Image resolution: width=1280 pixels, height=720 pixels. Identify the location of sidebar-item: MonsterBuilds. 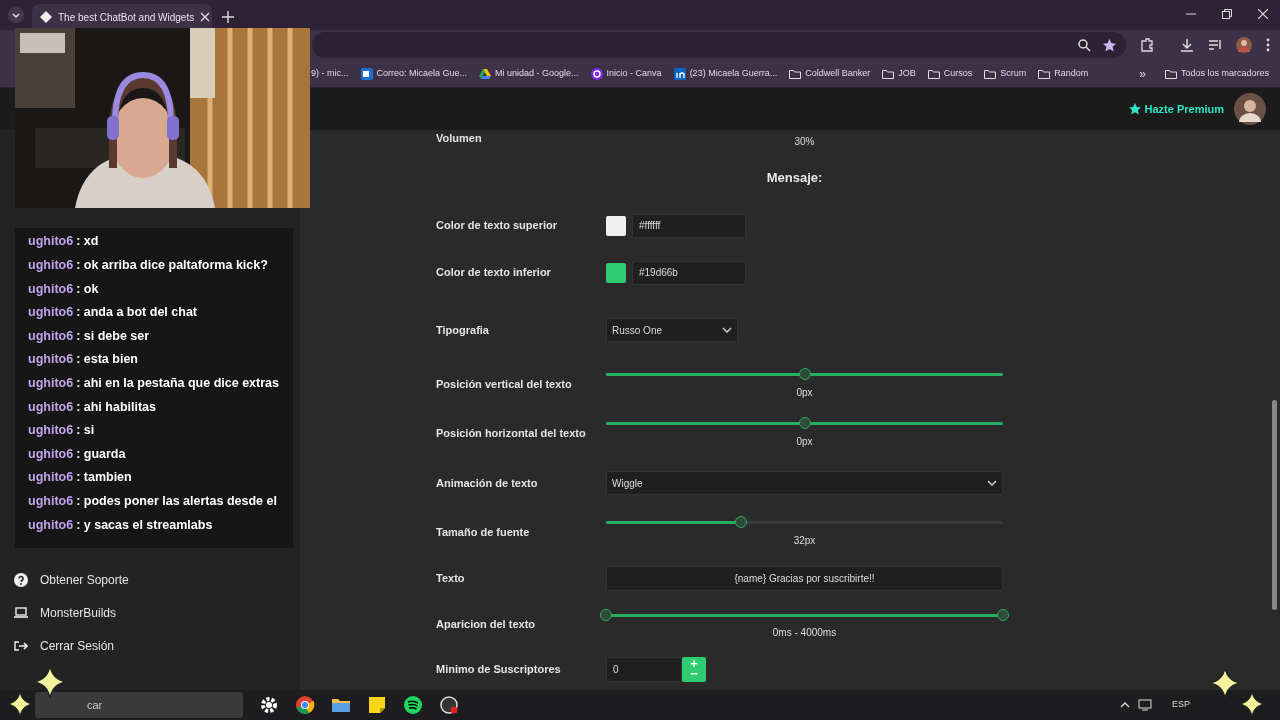
(157, 613).